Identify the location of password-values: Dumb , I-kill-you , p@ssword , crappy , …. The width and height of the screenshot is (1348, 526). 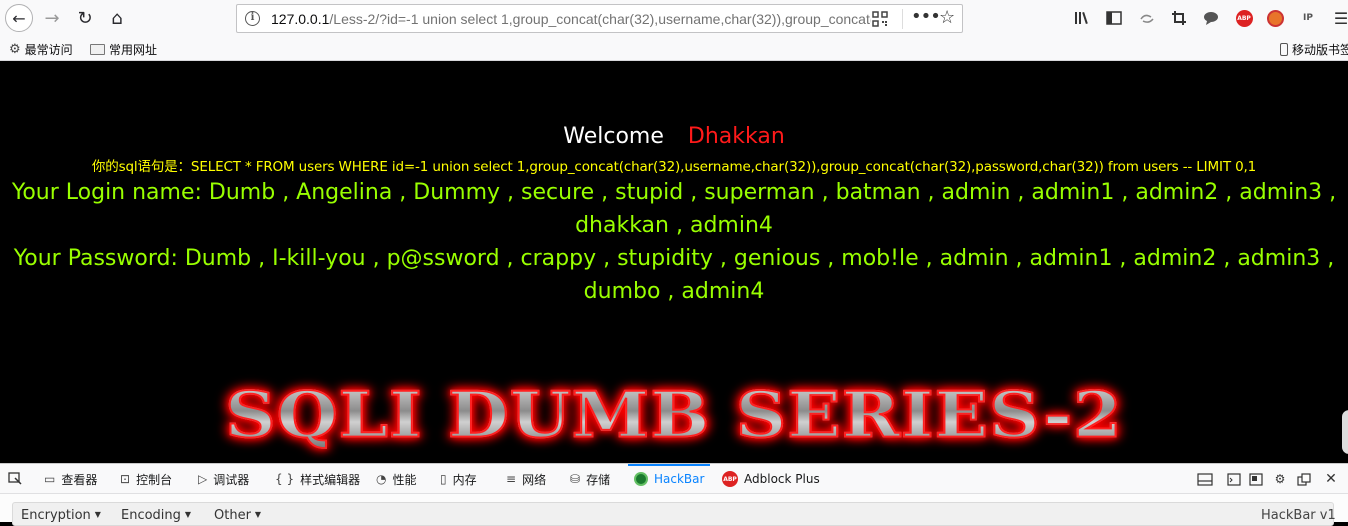
(756, 275).